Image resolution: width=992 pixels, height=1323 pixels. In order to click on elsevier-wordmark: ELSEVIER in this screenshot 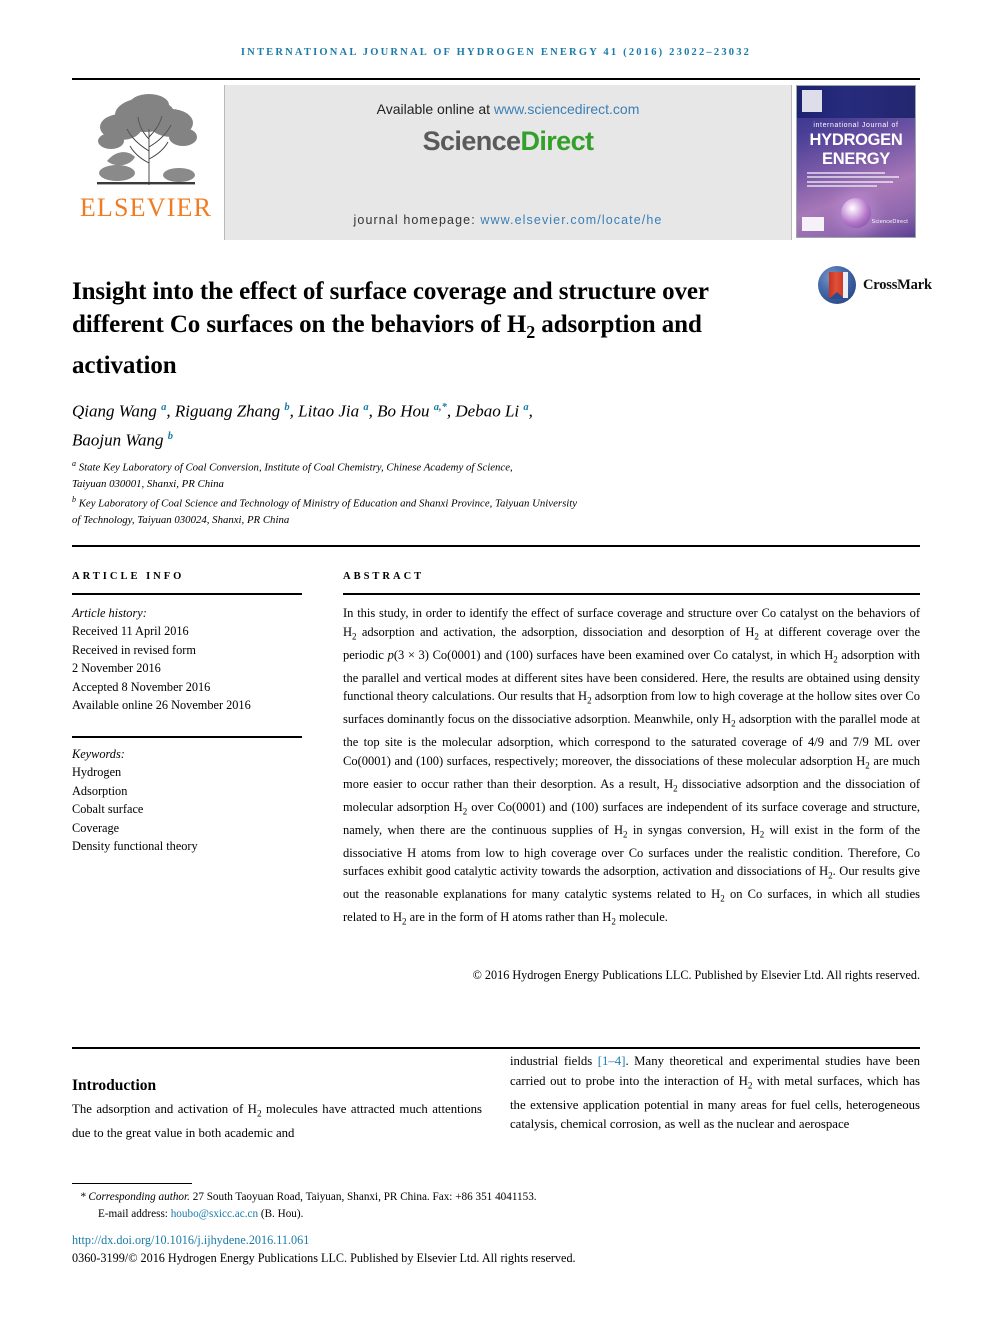, I will do `click(146, 207)`.